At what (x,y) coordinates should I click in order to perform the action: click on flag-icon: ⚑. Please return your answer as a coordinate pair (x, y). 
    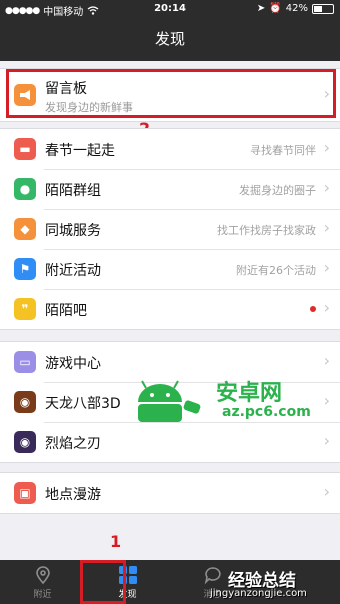
    Looking at the image, I should click on (25, 269).